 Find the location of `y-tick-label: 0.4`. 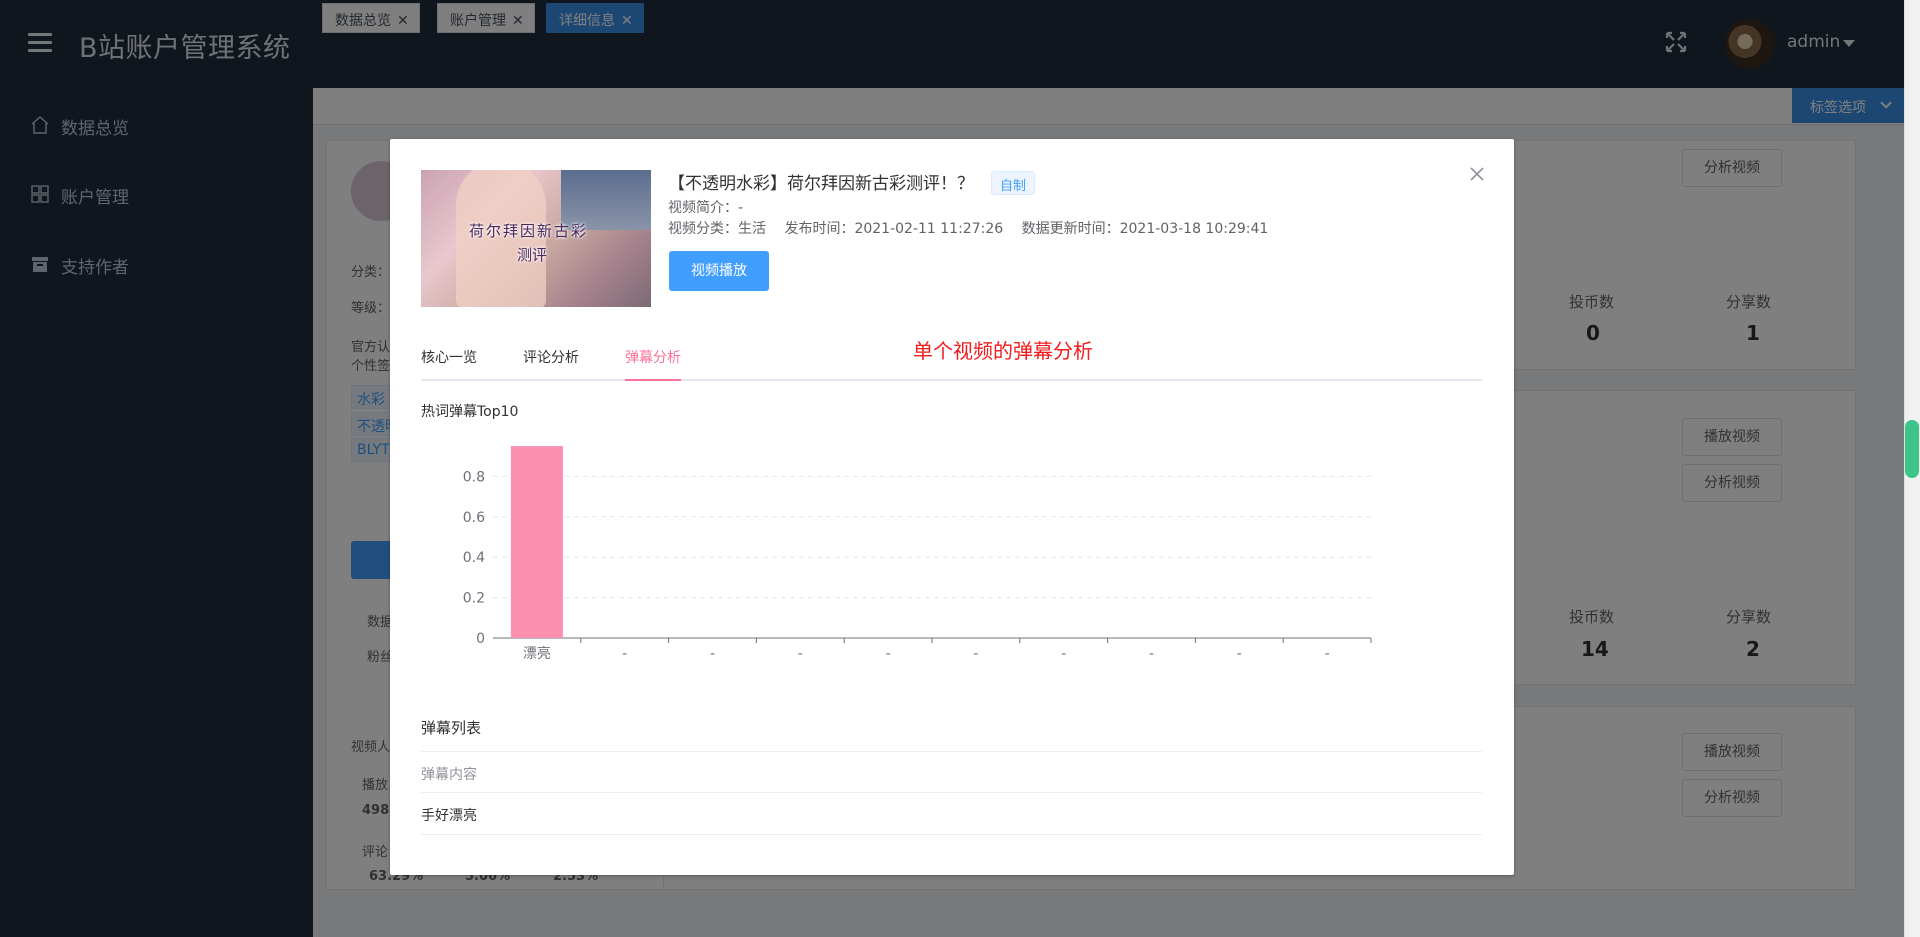

y-tick-label: 0.4 is located at coordinates (474, 558).